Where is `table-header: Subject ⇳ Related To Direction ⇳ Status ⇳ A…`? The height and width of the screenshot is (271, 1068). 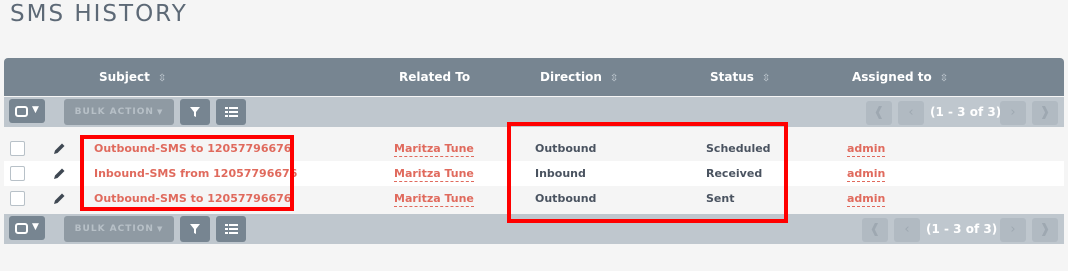 table-header: Subject ⇳ Related To Direction ⇳ Status ⇳ A… is located at coordinates (534, 77).